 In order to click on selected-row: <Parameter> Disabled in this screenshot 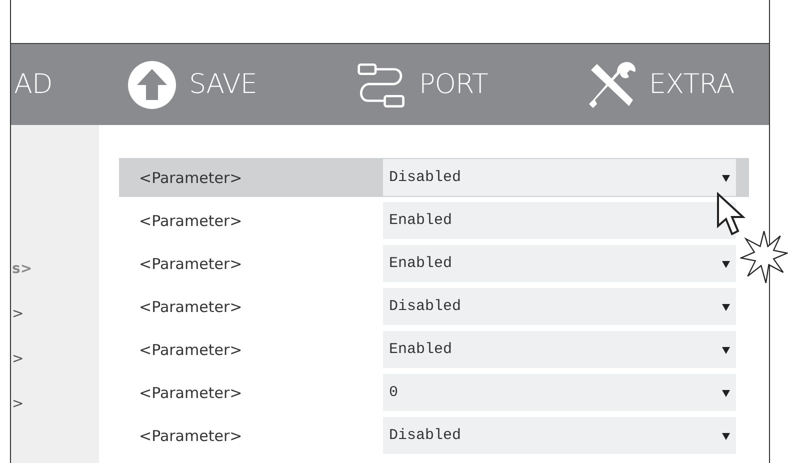, I will do `click(434, 177)`.